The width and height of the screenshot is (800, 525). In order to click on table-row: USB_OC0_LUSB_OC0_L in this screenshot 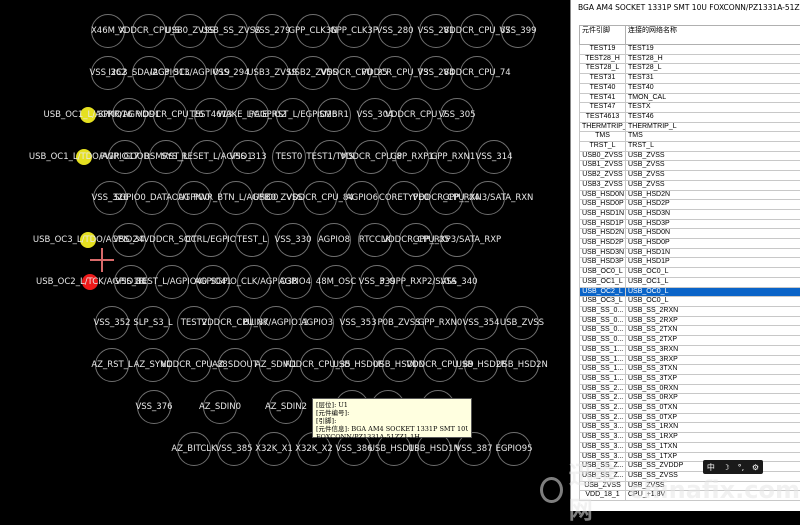, I will do `click(690, 273)`.